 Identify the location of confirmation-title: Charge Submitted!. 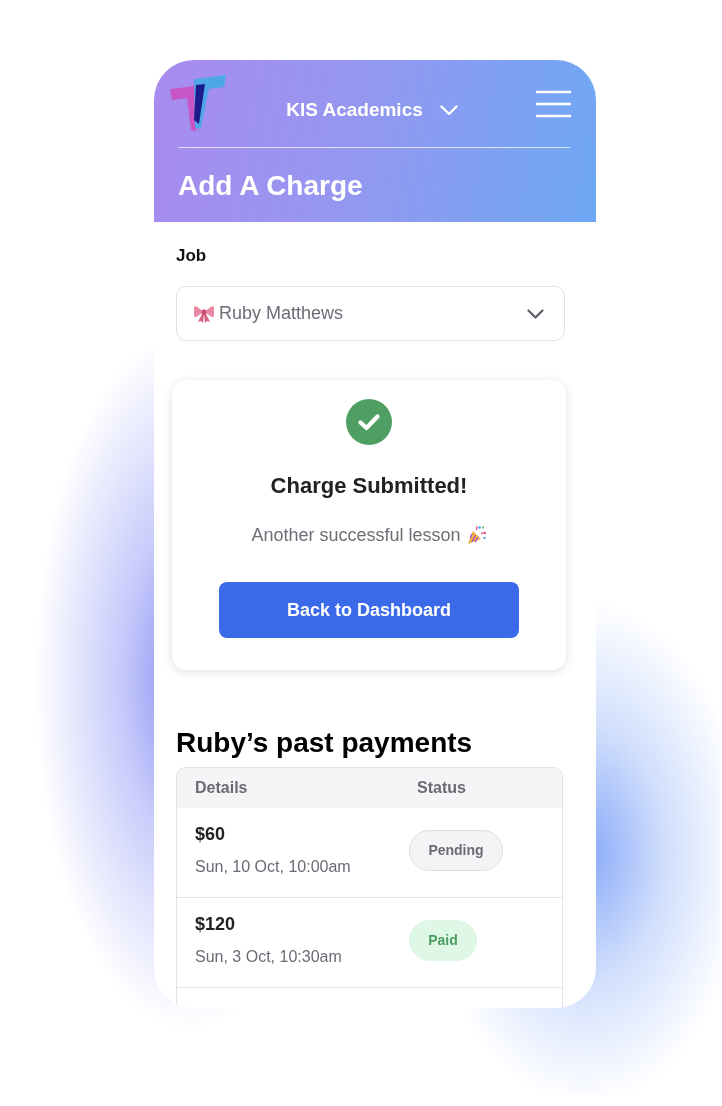
(369, 486).